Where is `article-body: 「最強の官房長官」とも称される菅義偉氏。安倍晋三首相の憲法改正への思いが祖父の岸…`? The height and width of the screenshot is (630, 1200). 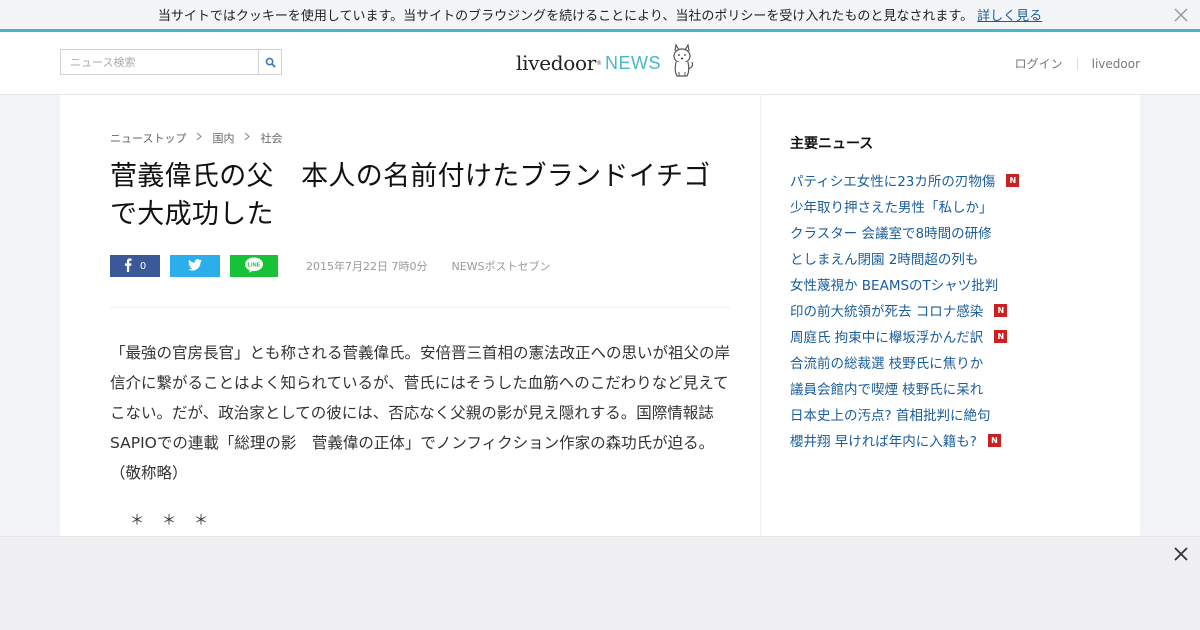 article-body: 「最強の官房長官」とも称される菅義偉氏。安倍晋三首相の憲法改正への思いが祖父の岸… is located at coordinates (420, 413).